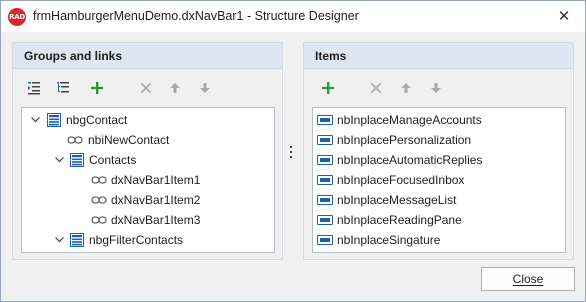  Describe the element at coordinates (397, 200) in the screenshot. I see `list-item-label: nbInplaceMessageList` at that location.